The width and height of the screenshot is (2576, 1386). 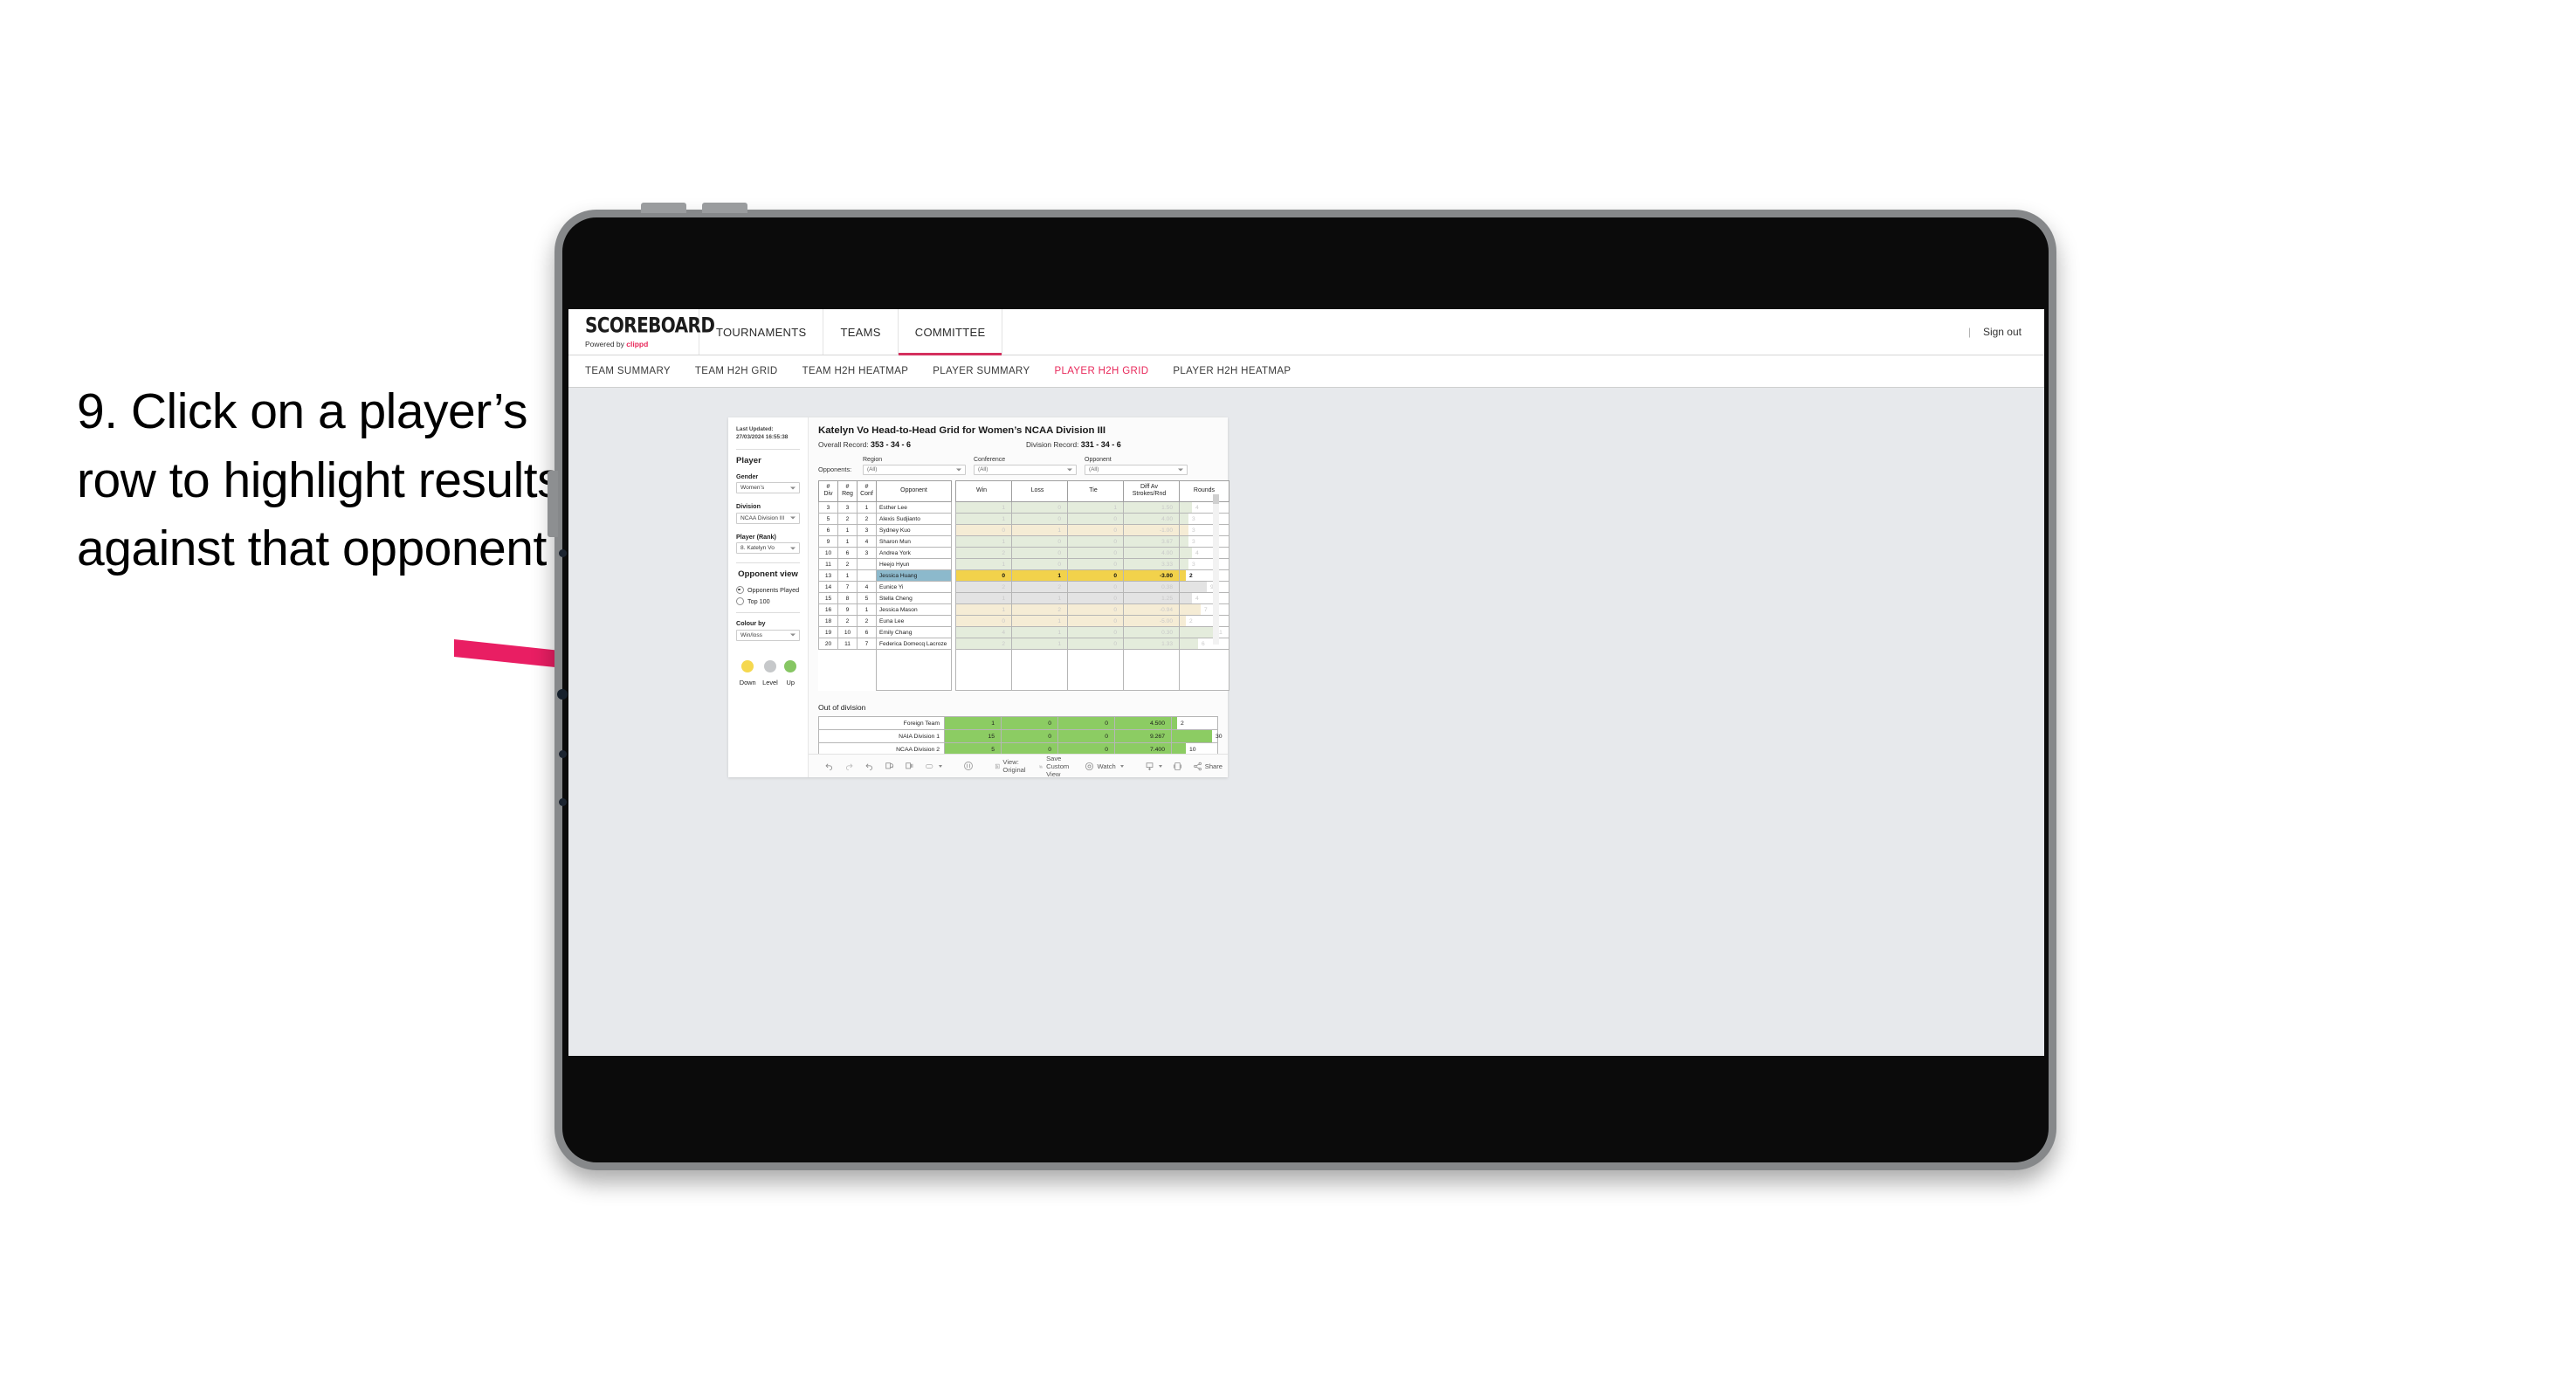 I want to click on device-preview-button, so click(x=1177, y=766).